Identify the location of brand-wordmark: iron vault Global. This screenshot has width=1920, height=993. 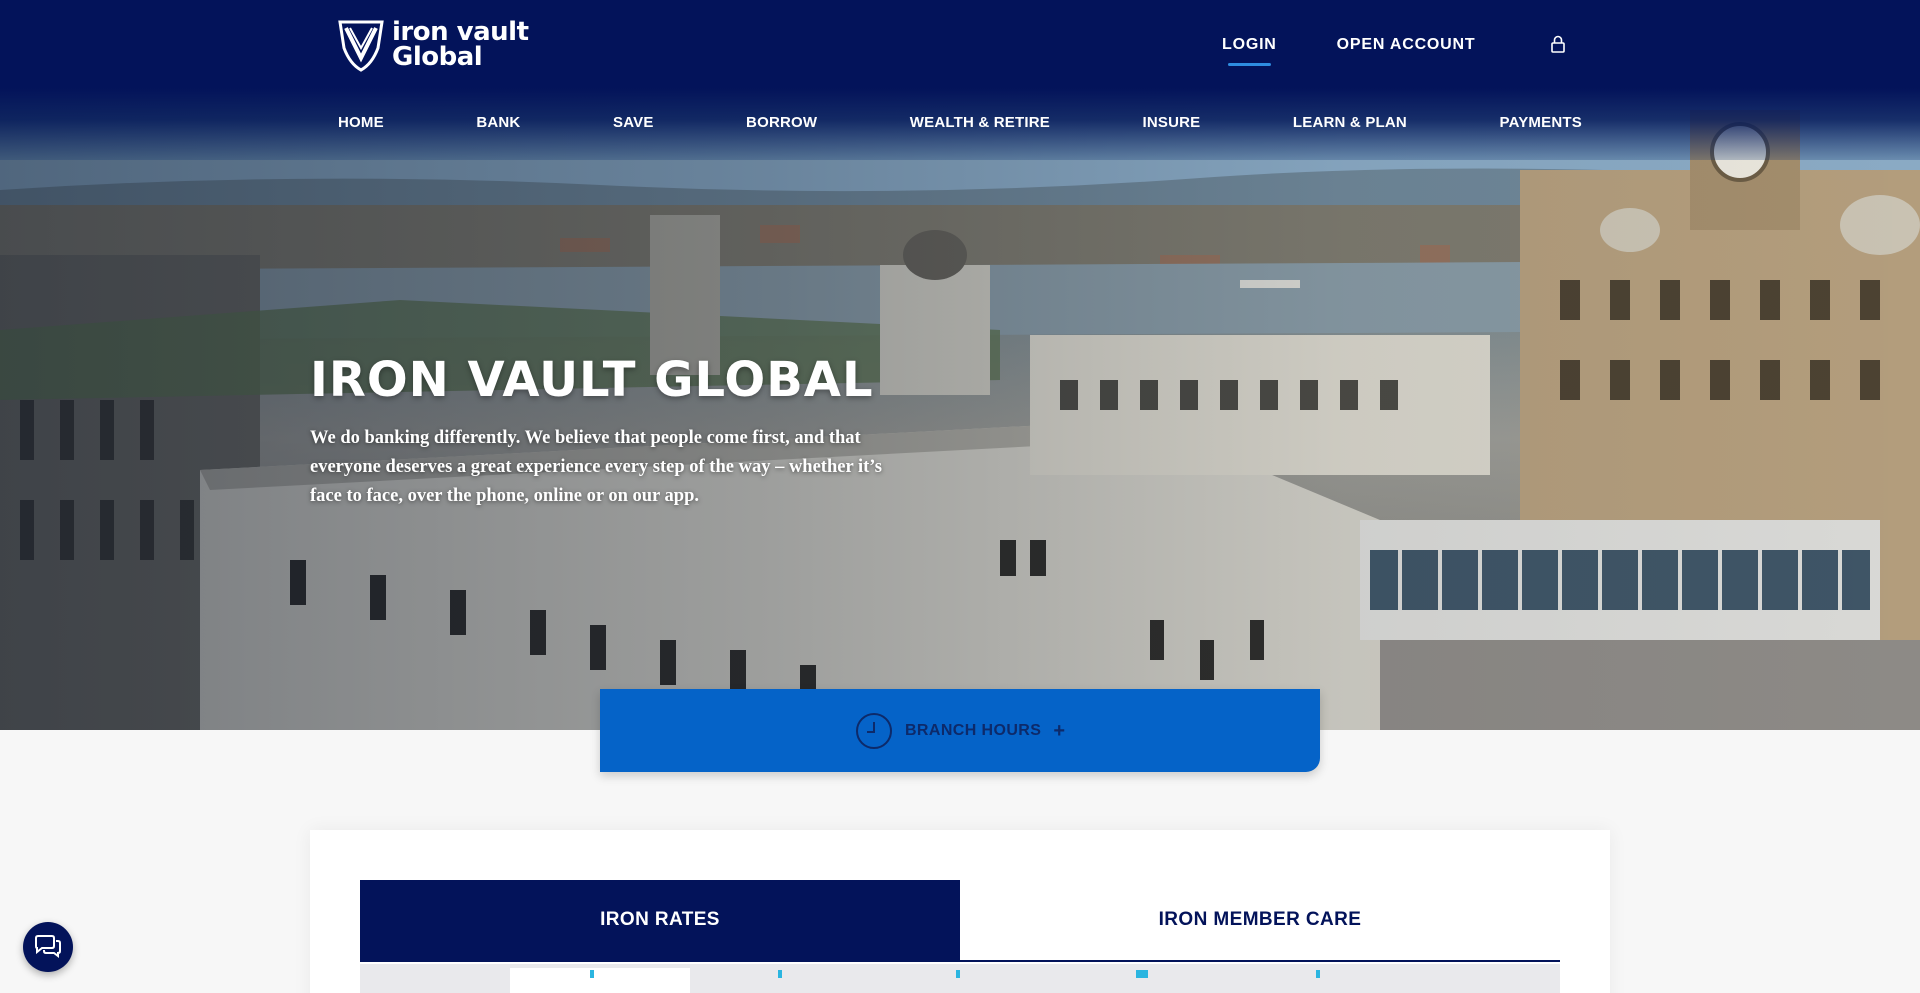
(460, 45).